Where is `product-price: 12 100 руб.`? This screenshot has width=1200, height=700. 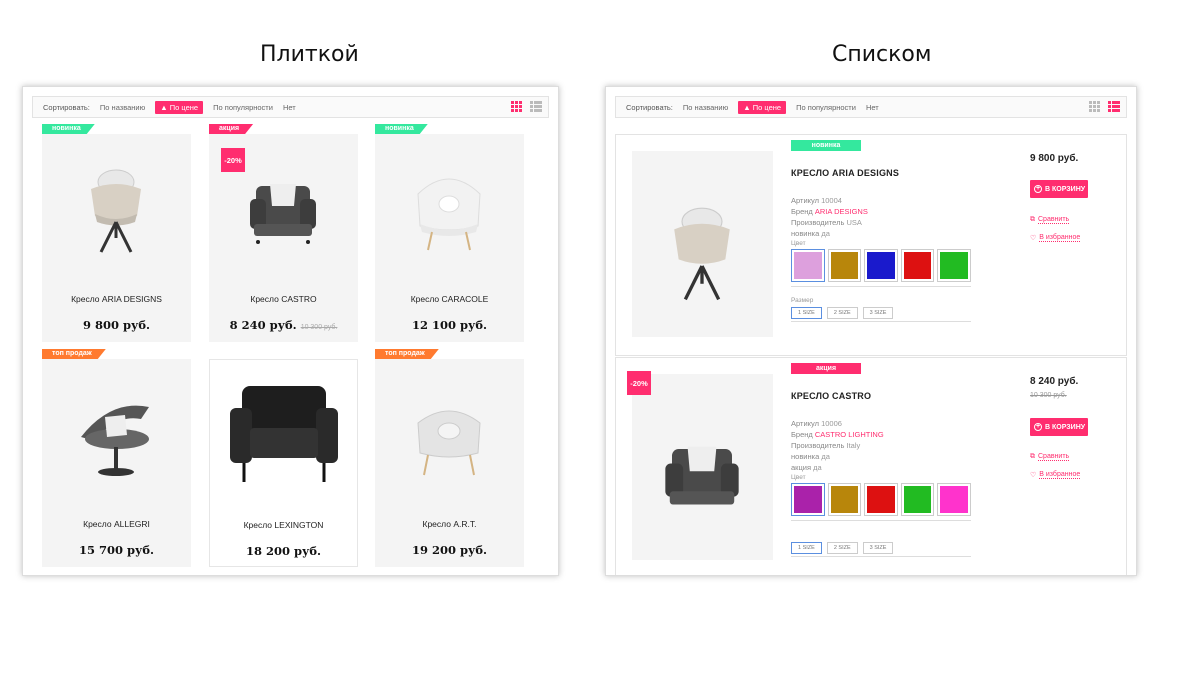 product-price: 12 100 руб. is located at coordinates (449, 325).